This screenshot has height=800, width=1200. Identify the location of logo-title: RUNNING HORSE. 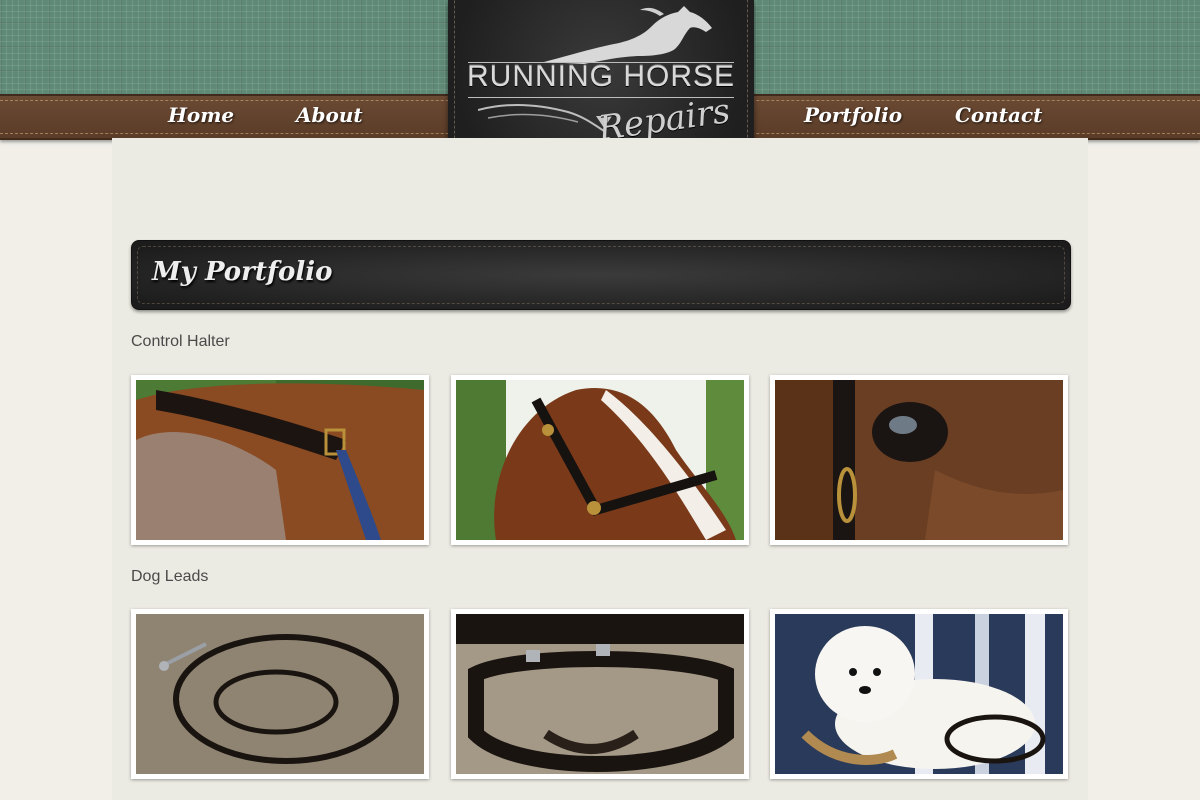
(600, 76).